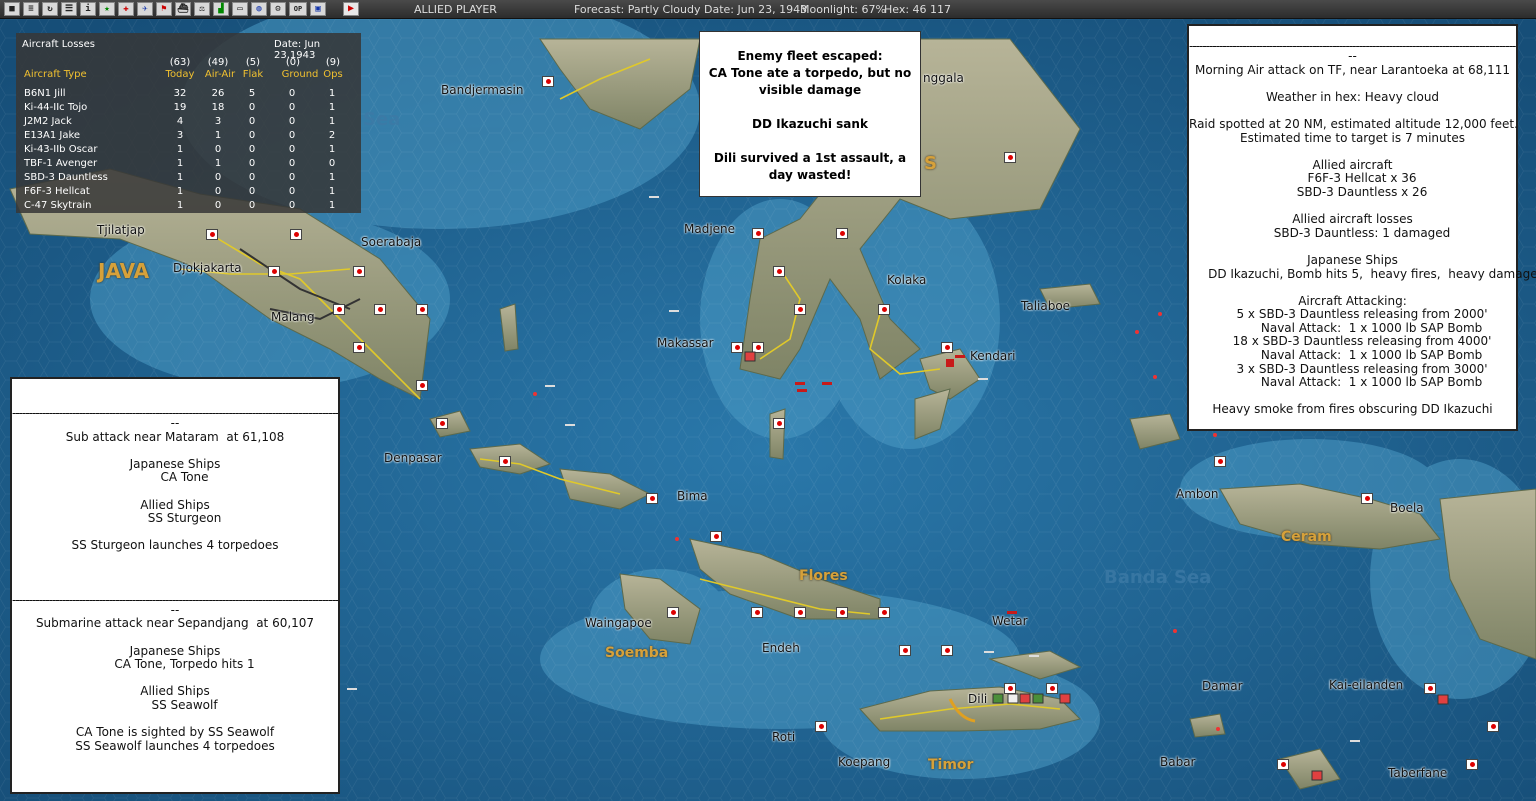  I want to click on place-dili: Dili, so click(977, 699).